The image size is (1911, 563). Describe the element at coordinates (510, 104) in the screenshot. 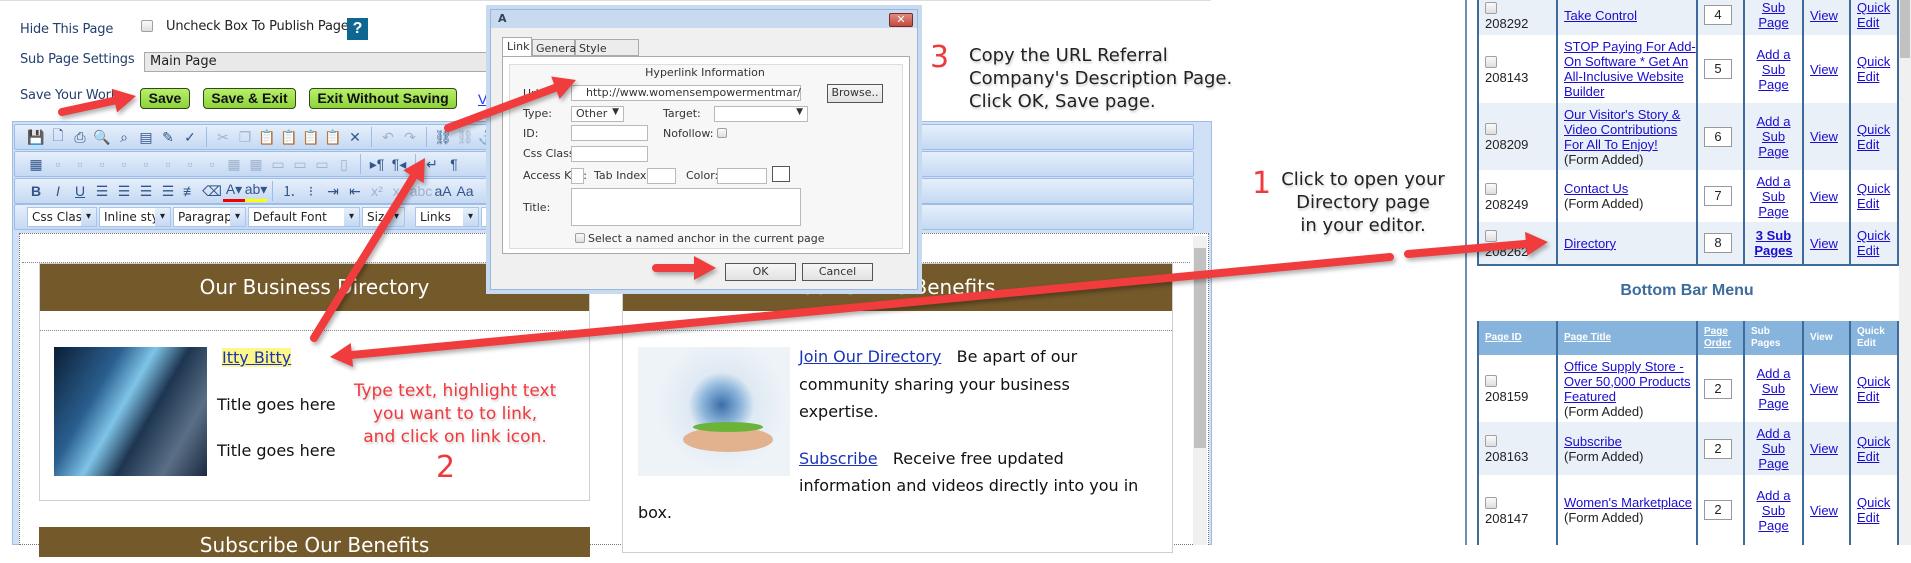

I see `arrow-to-url` at that location.